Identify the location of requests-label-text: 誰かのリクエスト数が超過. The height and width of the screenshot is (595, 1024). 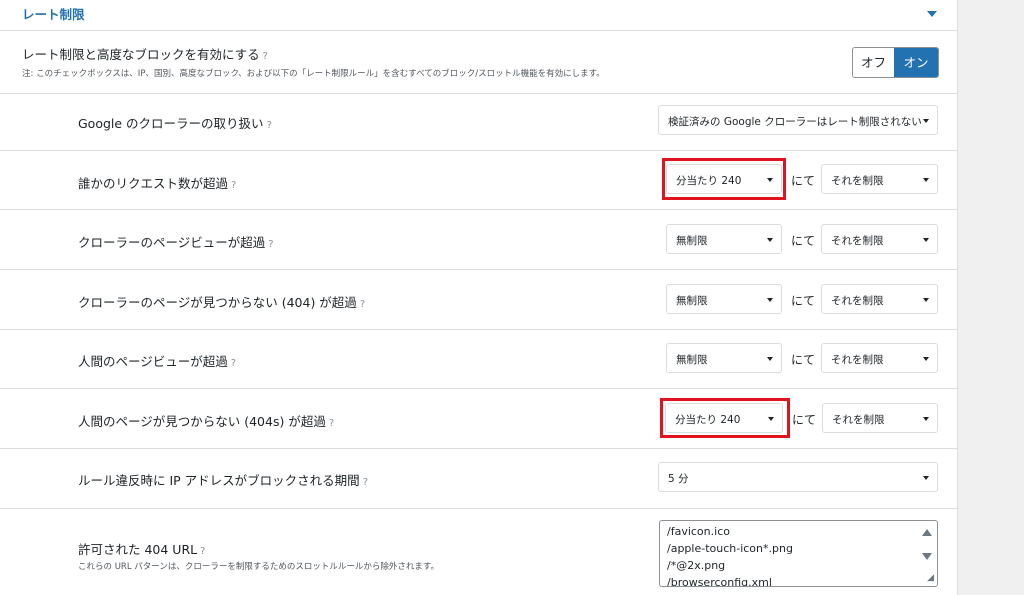
(153, 183).